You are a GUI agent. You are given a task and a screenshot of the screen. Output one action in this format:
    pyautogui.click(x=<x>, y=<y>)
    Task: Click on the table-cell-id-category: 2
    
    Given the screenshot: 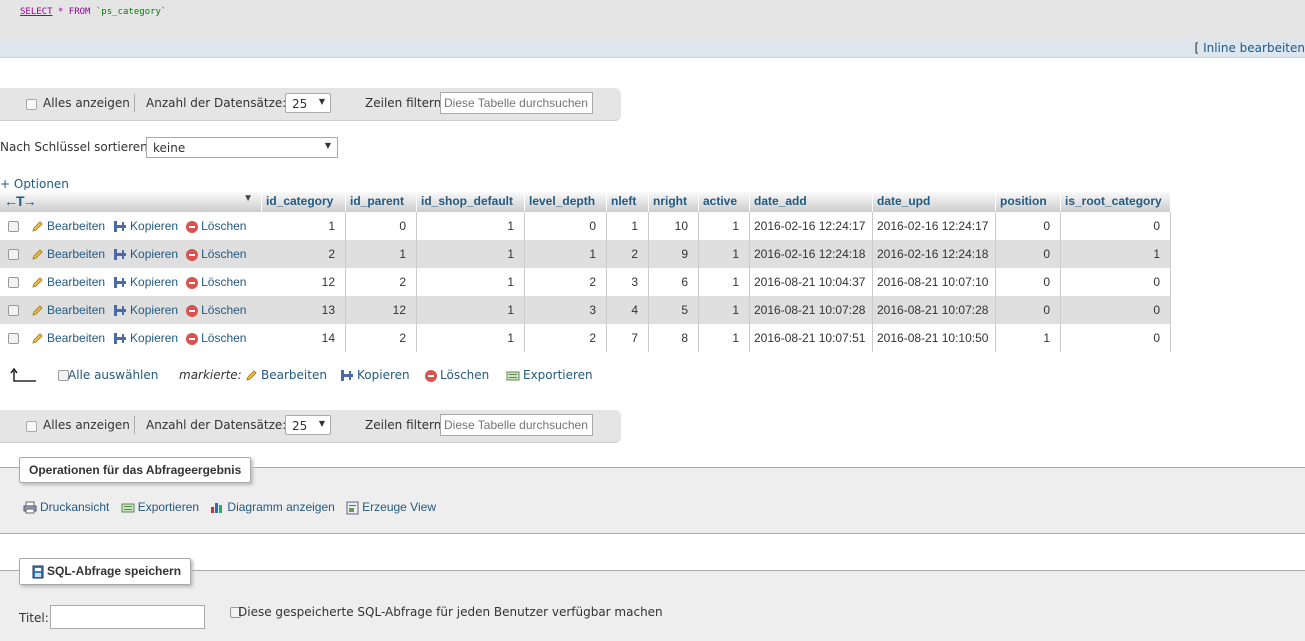 What is the action you would take?
    pyautogui.click(x=303, y=254)
    